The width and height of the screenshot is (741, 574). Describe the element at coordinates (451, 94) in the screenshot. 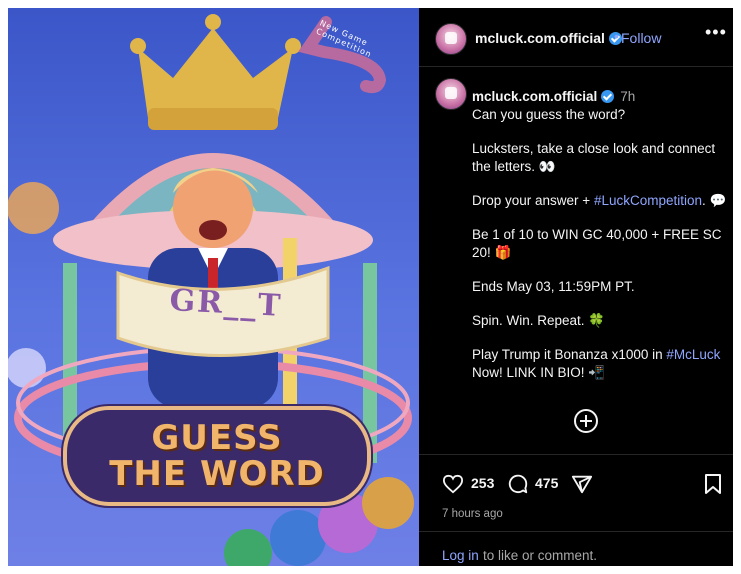

I see `caption-avatar` at that location.